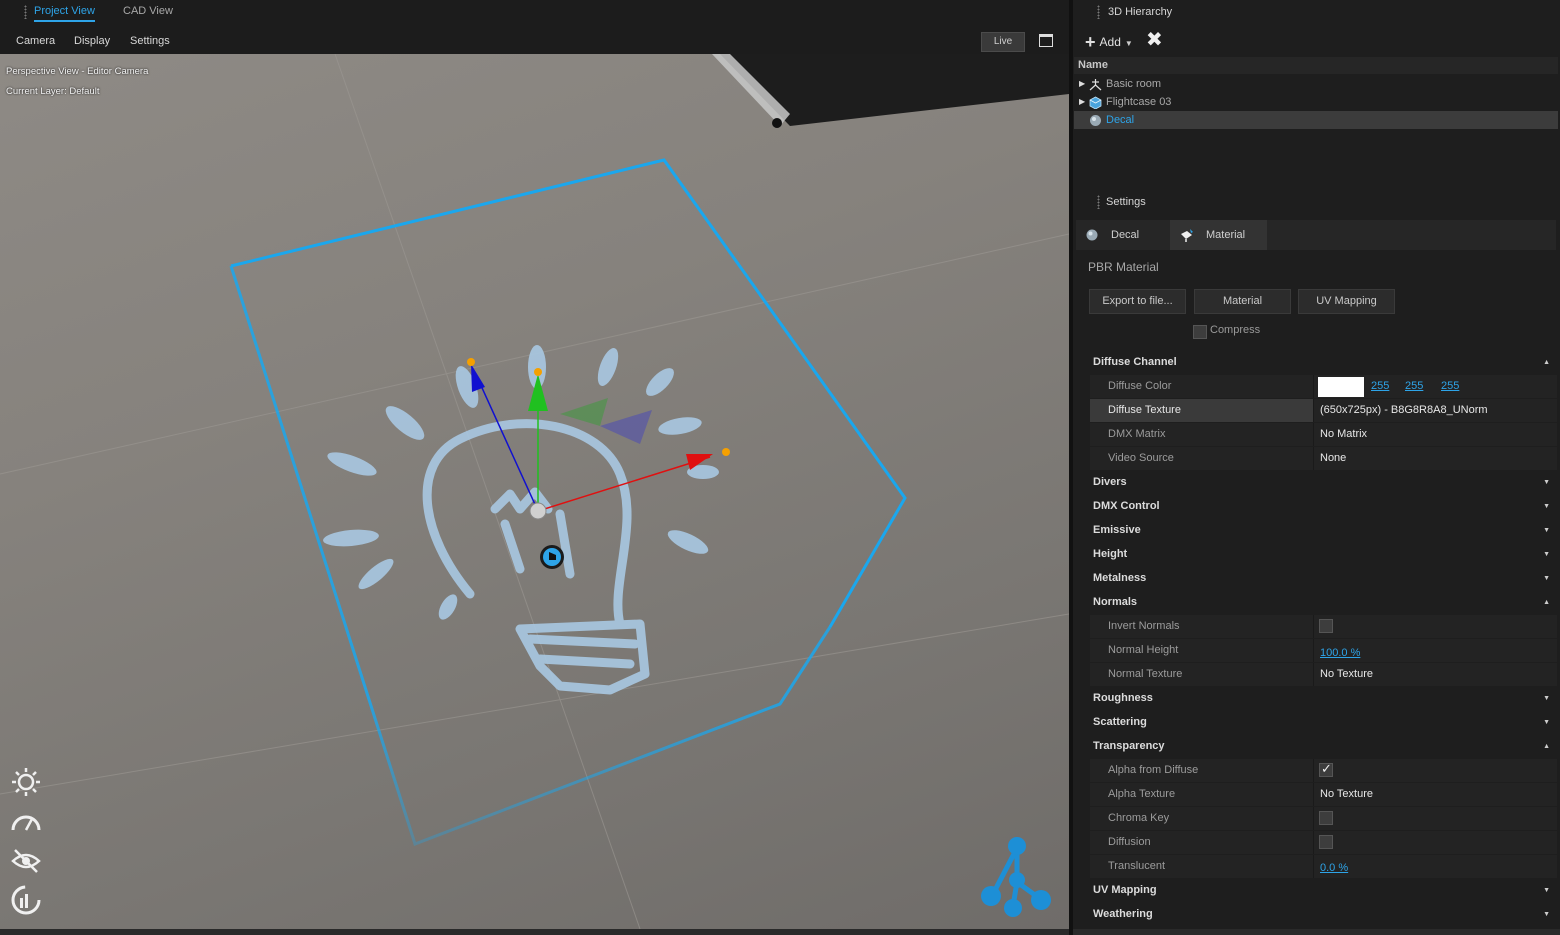 This screenshot has height=935, width=1560. I want to click on alpha-texture-value: No Texture, so click(1346, 794).